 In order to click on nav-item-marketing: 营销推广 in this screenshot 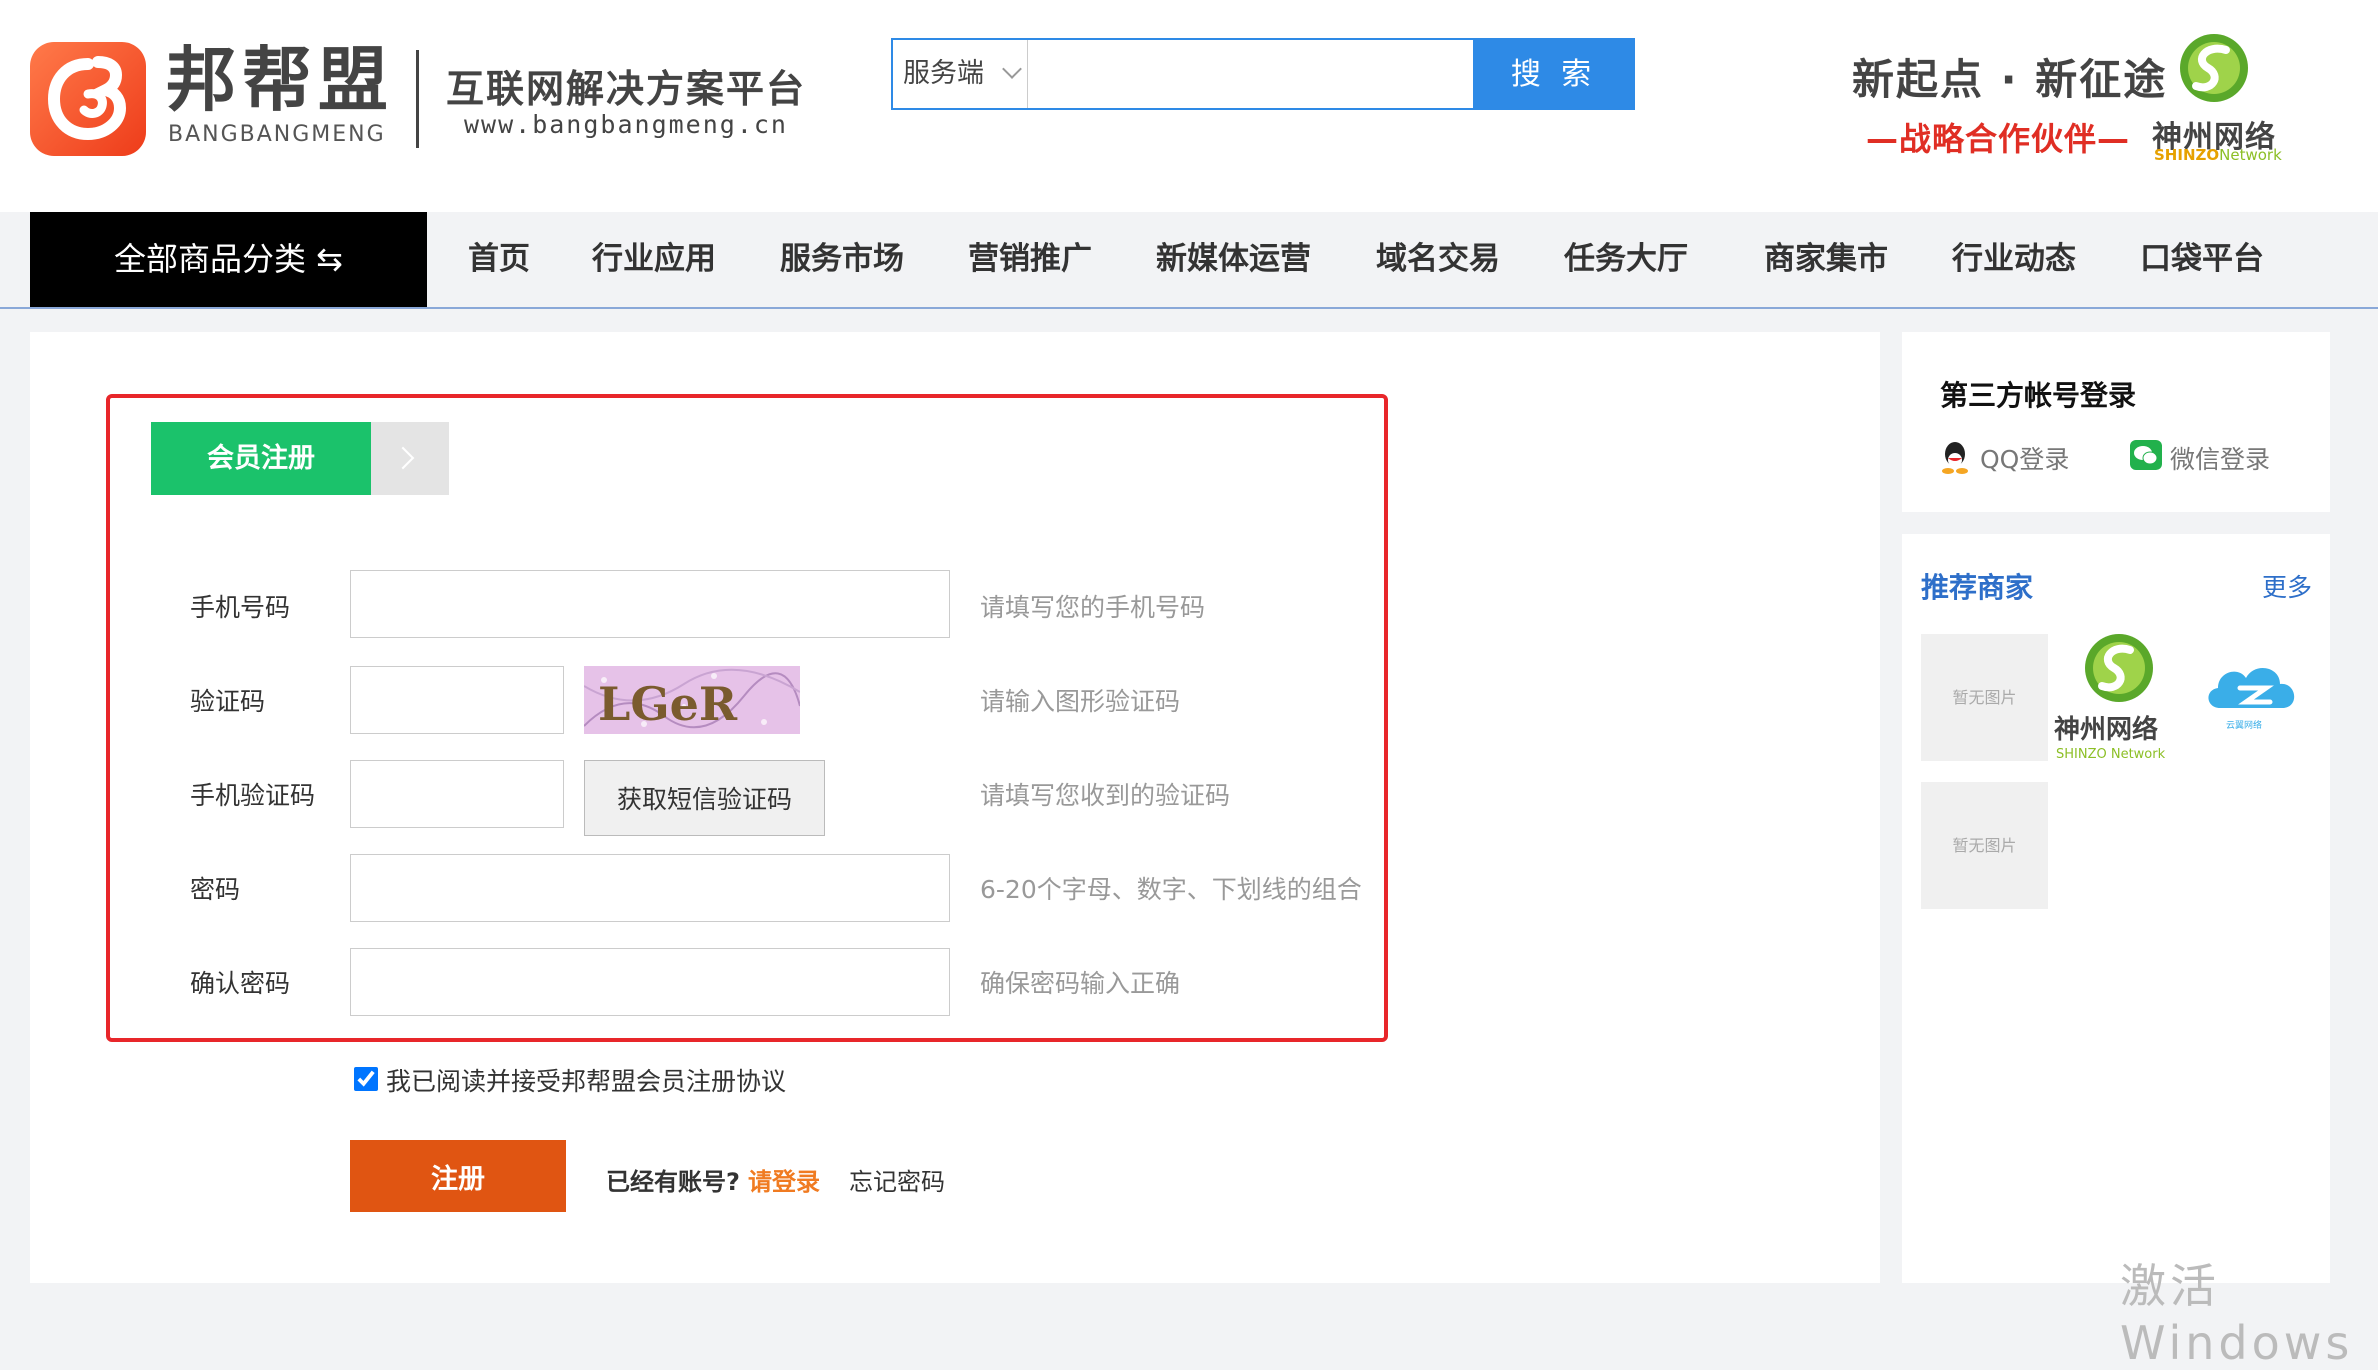, I will do `click(1030, 259)`.